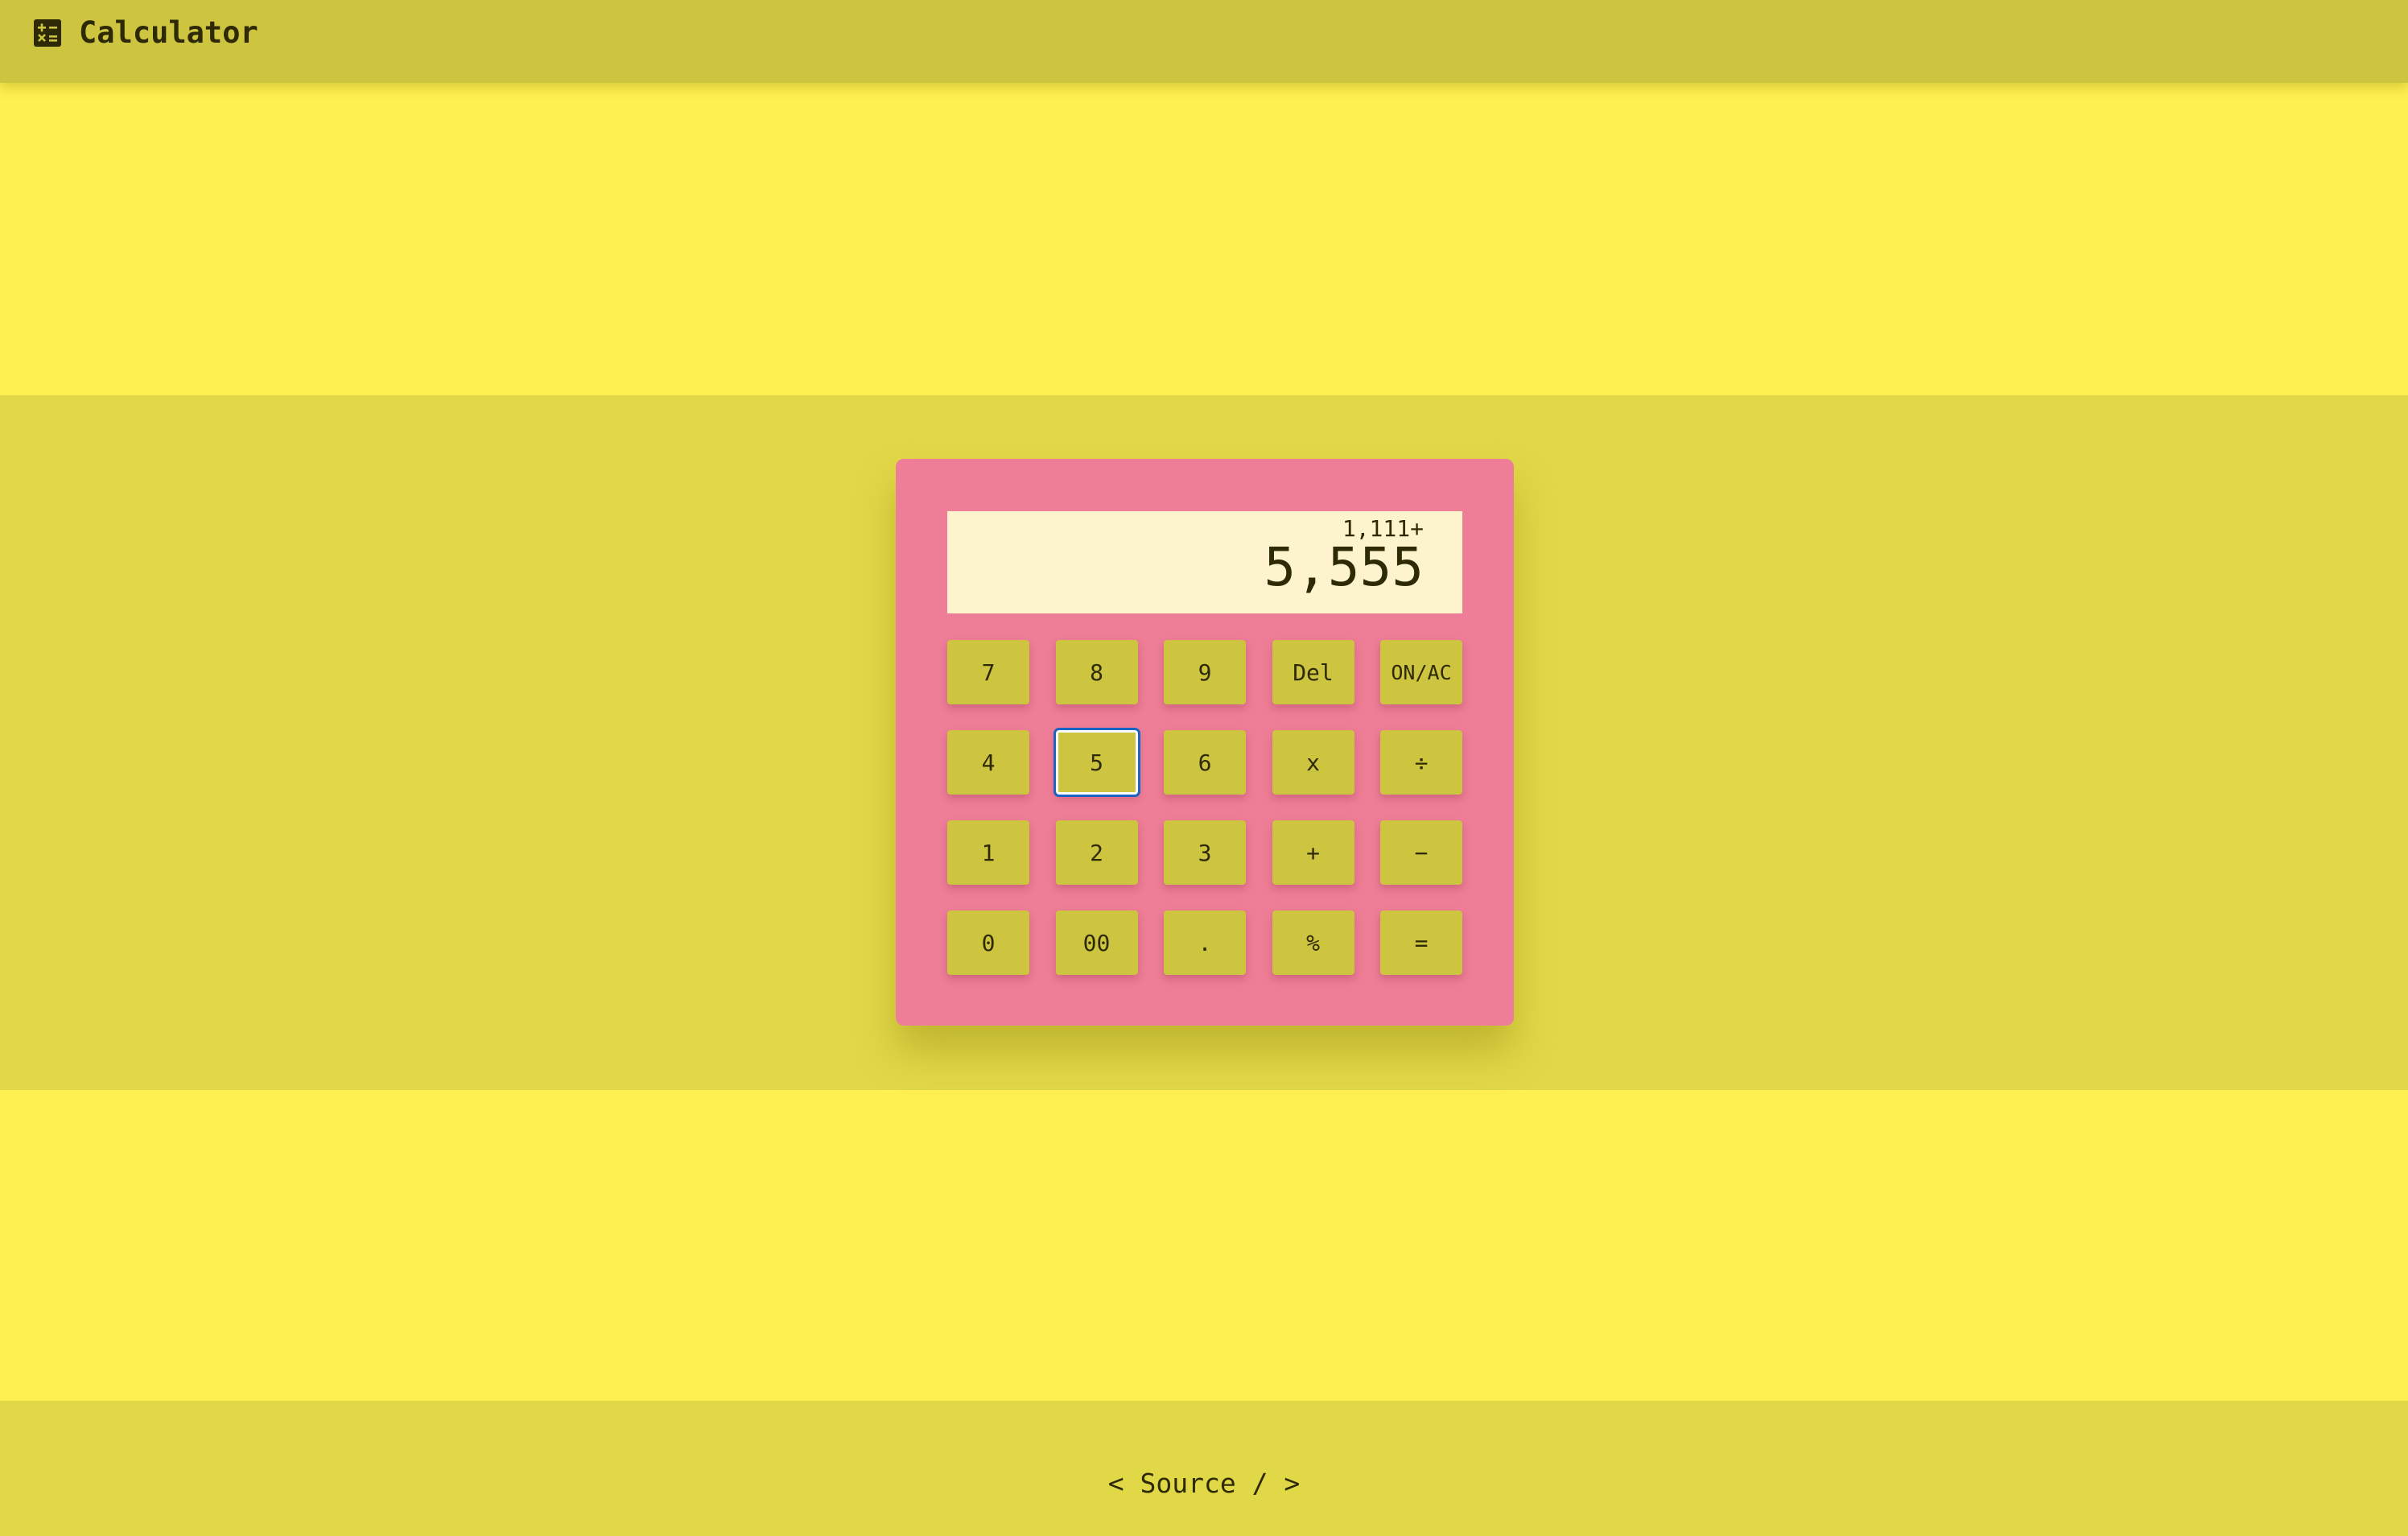  Describe the element at coordinates (1096, 852) in the screenshot. I see `key-2: 2` at that location.